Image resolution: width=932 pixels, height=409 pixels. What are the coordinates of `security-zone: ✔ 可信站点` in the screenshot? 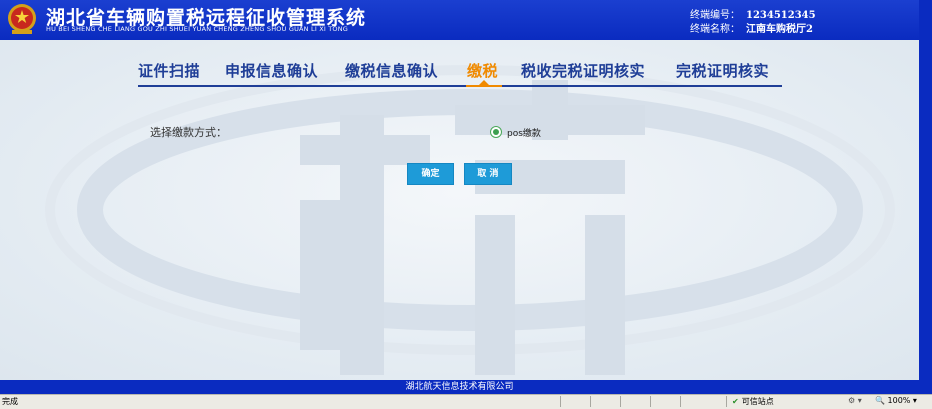 It's located at (753, 401).